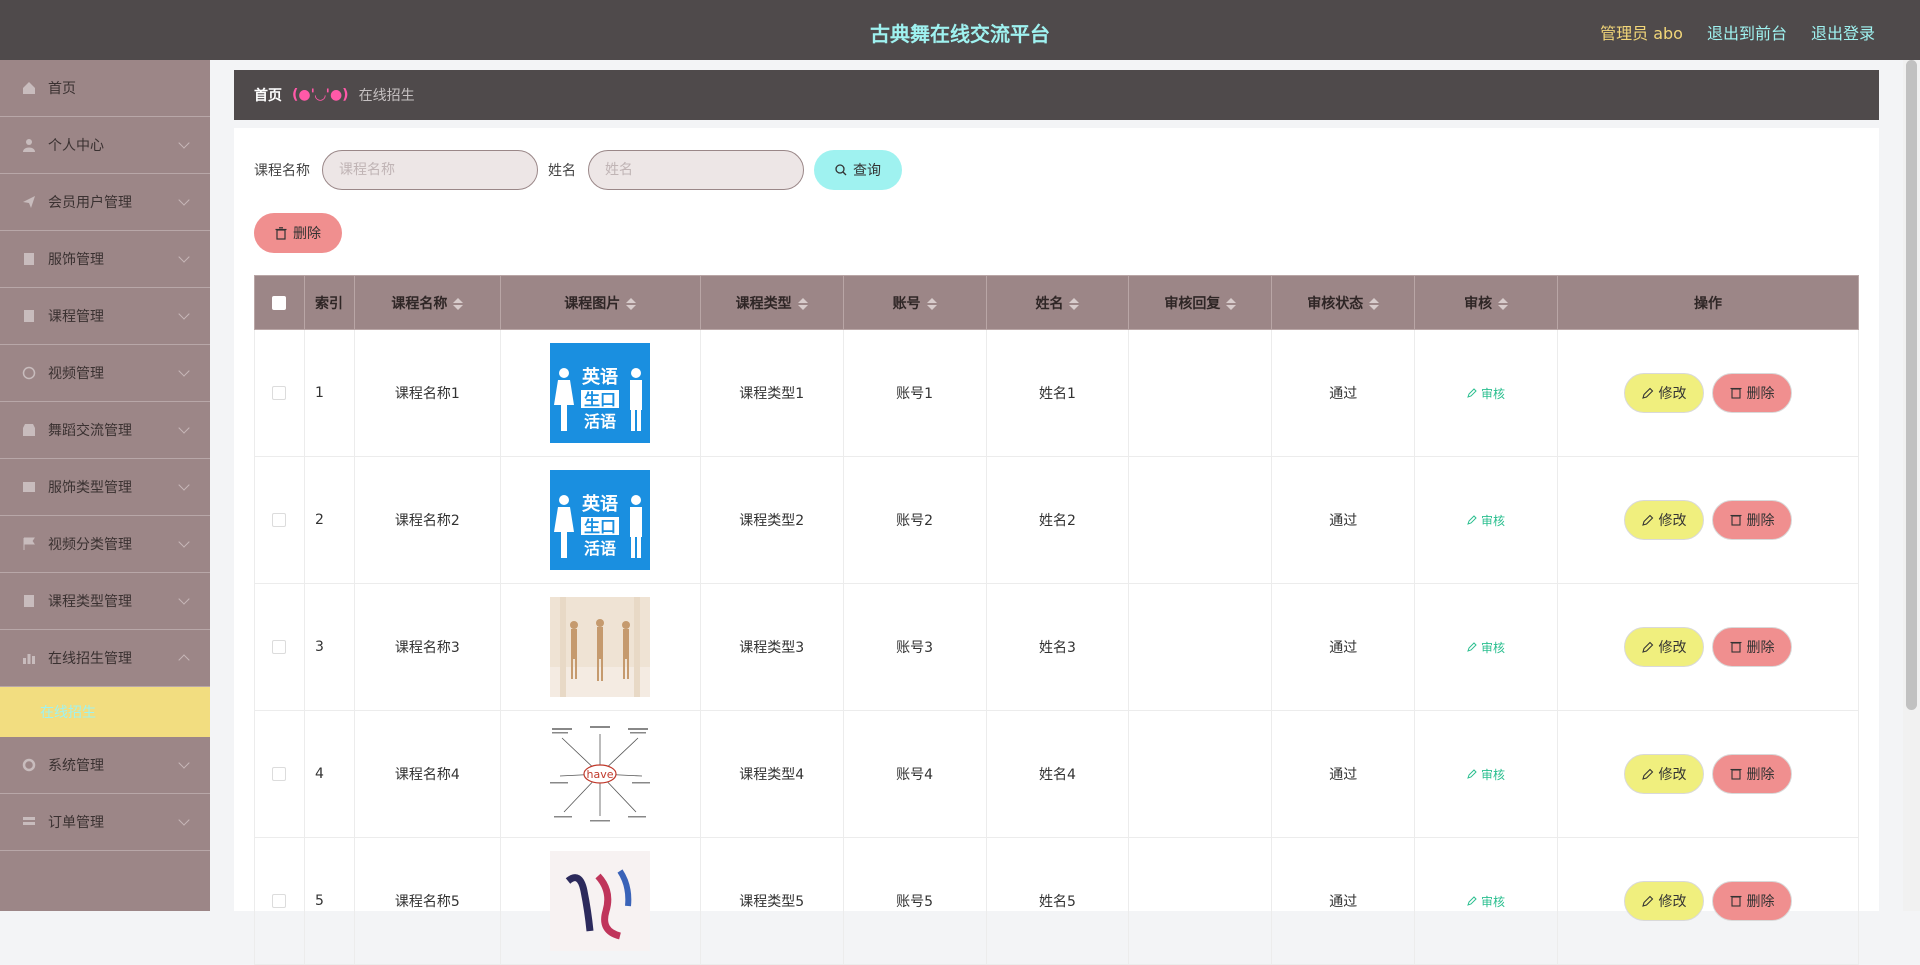  I want to click on exit-to-front-link: 退出到前台, so click(1747, 32).